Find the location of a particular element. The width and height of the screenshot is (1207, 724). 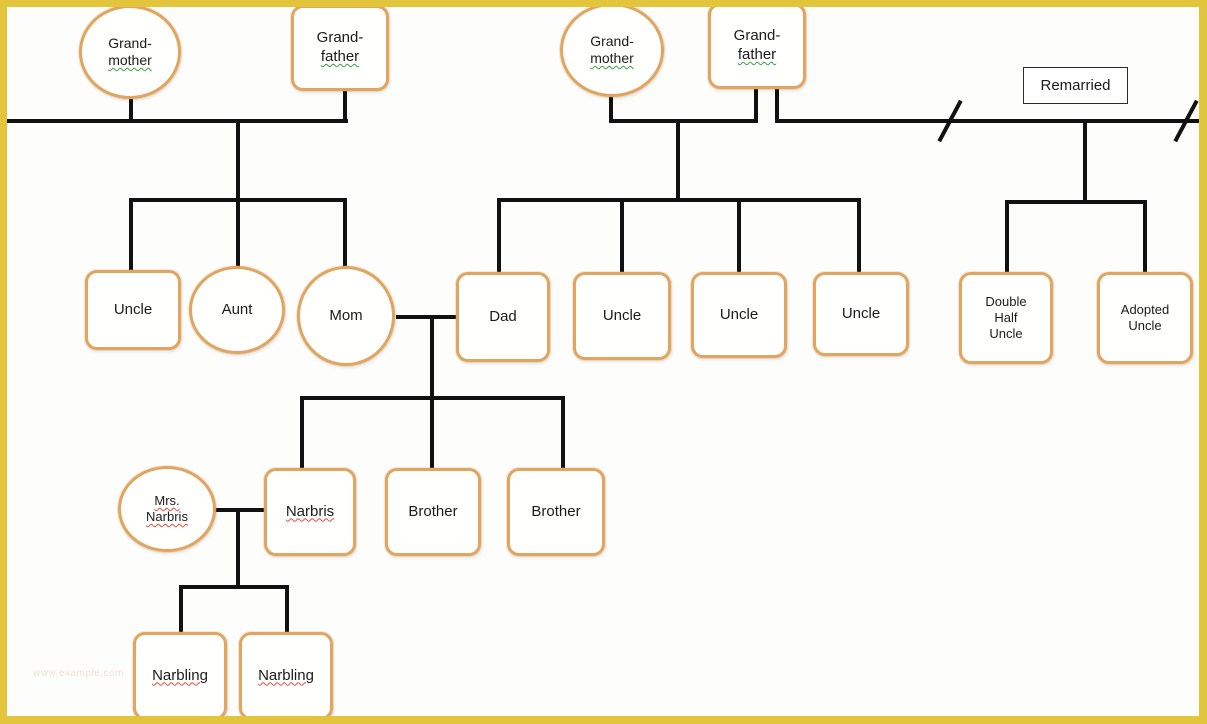

node-label-line2: Narbris is located at coordinates (167, 516).